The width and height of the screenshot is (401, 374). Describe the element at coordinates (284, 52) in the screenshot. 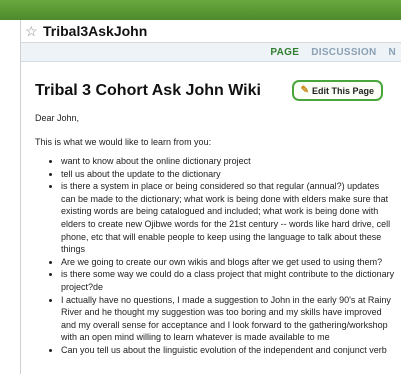

I see `tab-page: PAGE` at that location.